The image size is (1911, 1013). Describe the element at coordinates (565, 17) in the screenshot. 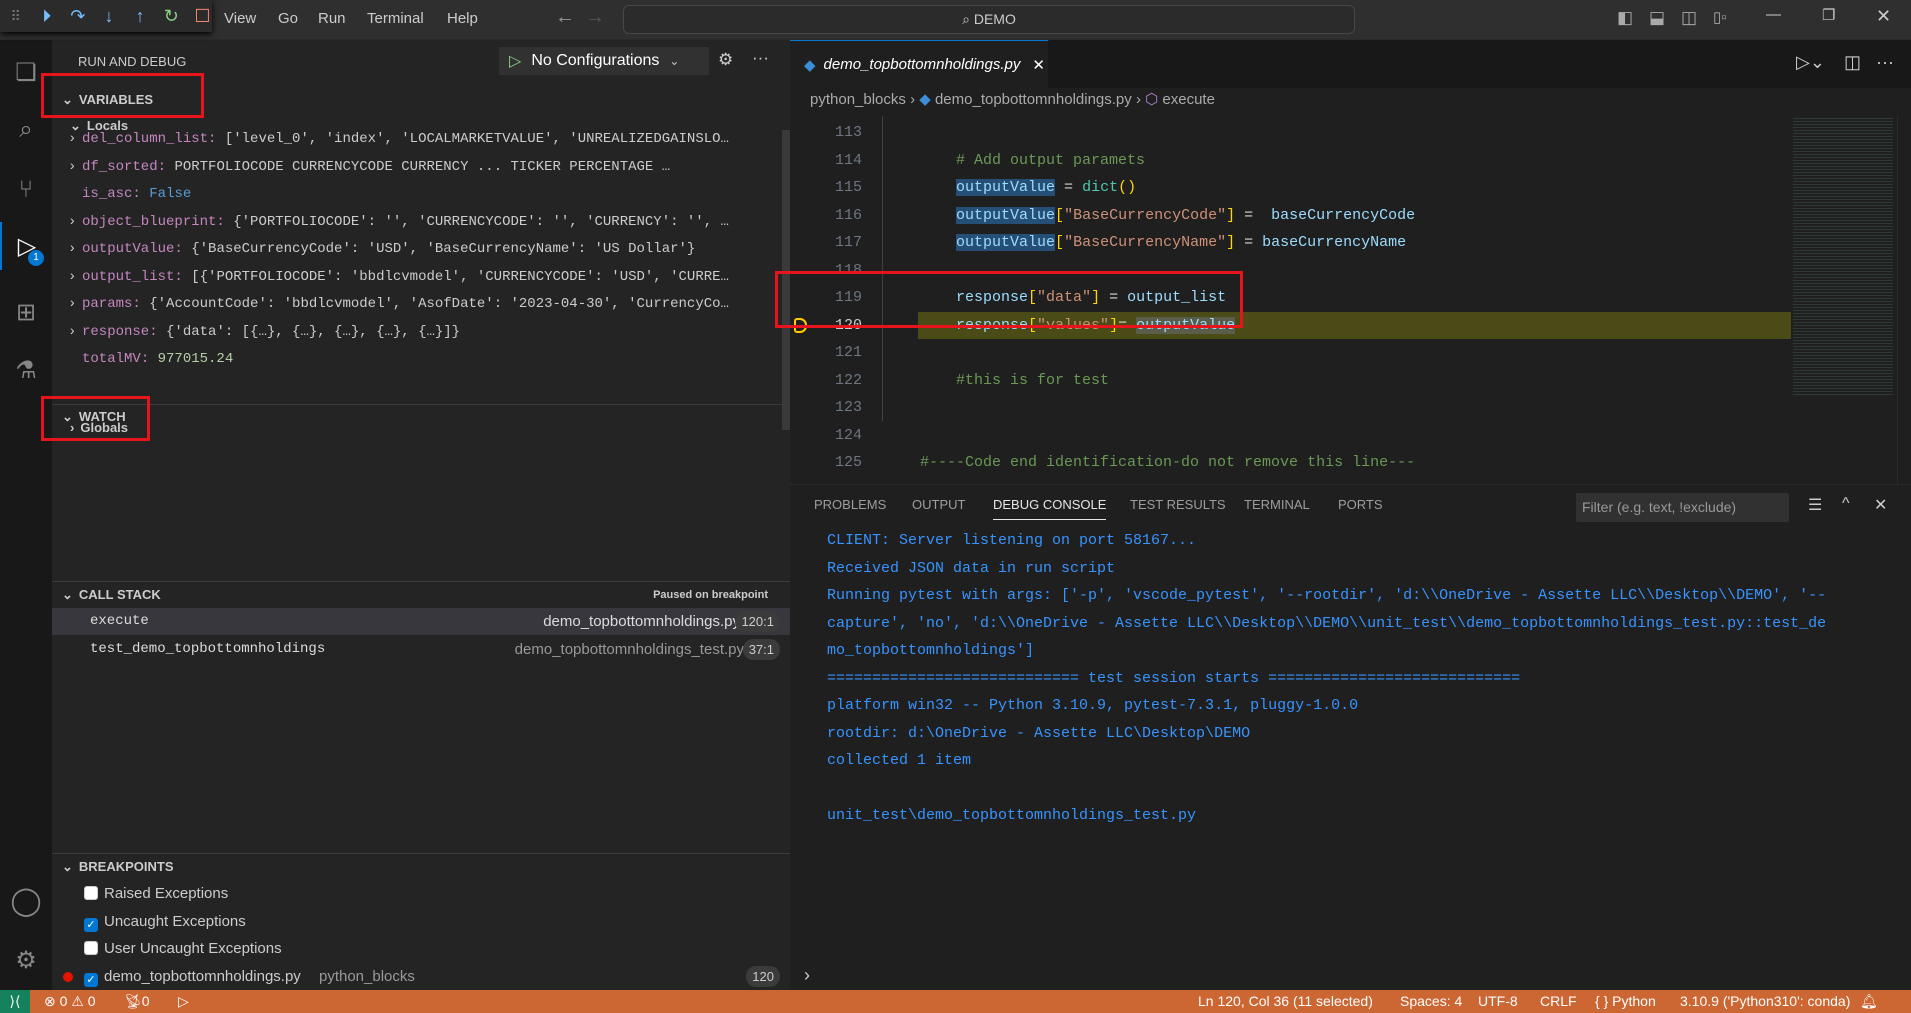

I see `back-icon: ←` at that location.